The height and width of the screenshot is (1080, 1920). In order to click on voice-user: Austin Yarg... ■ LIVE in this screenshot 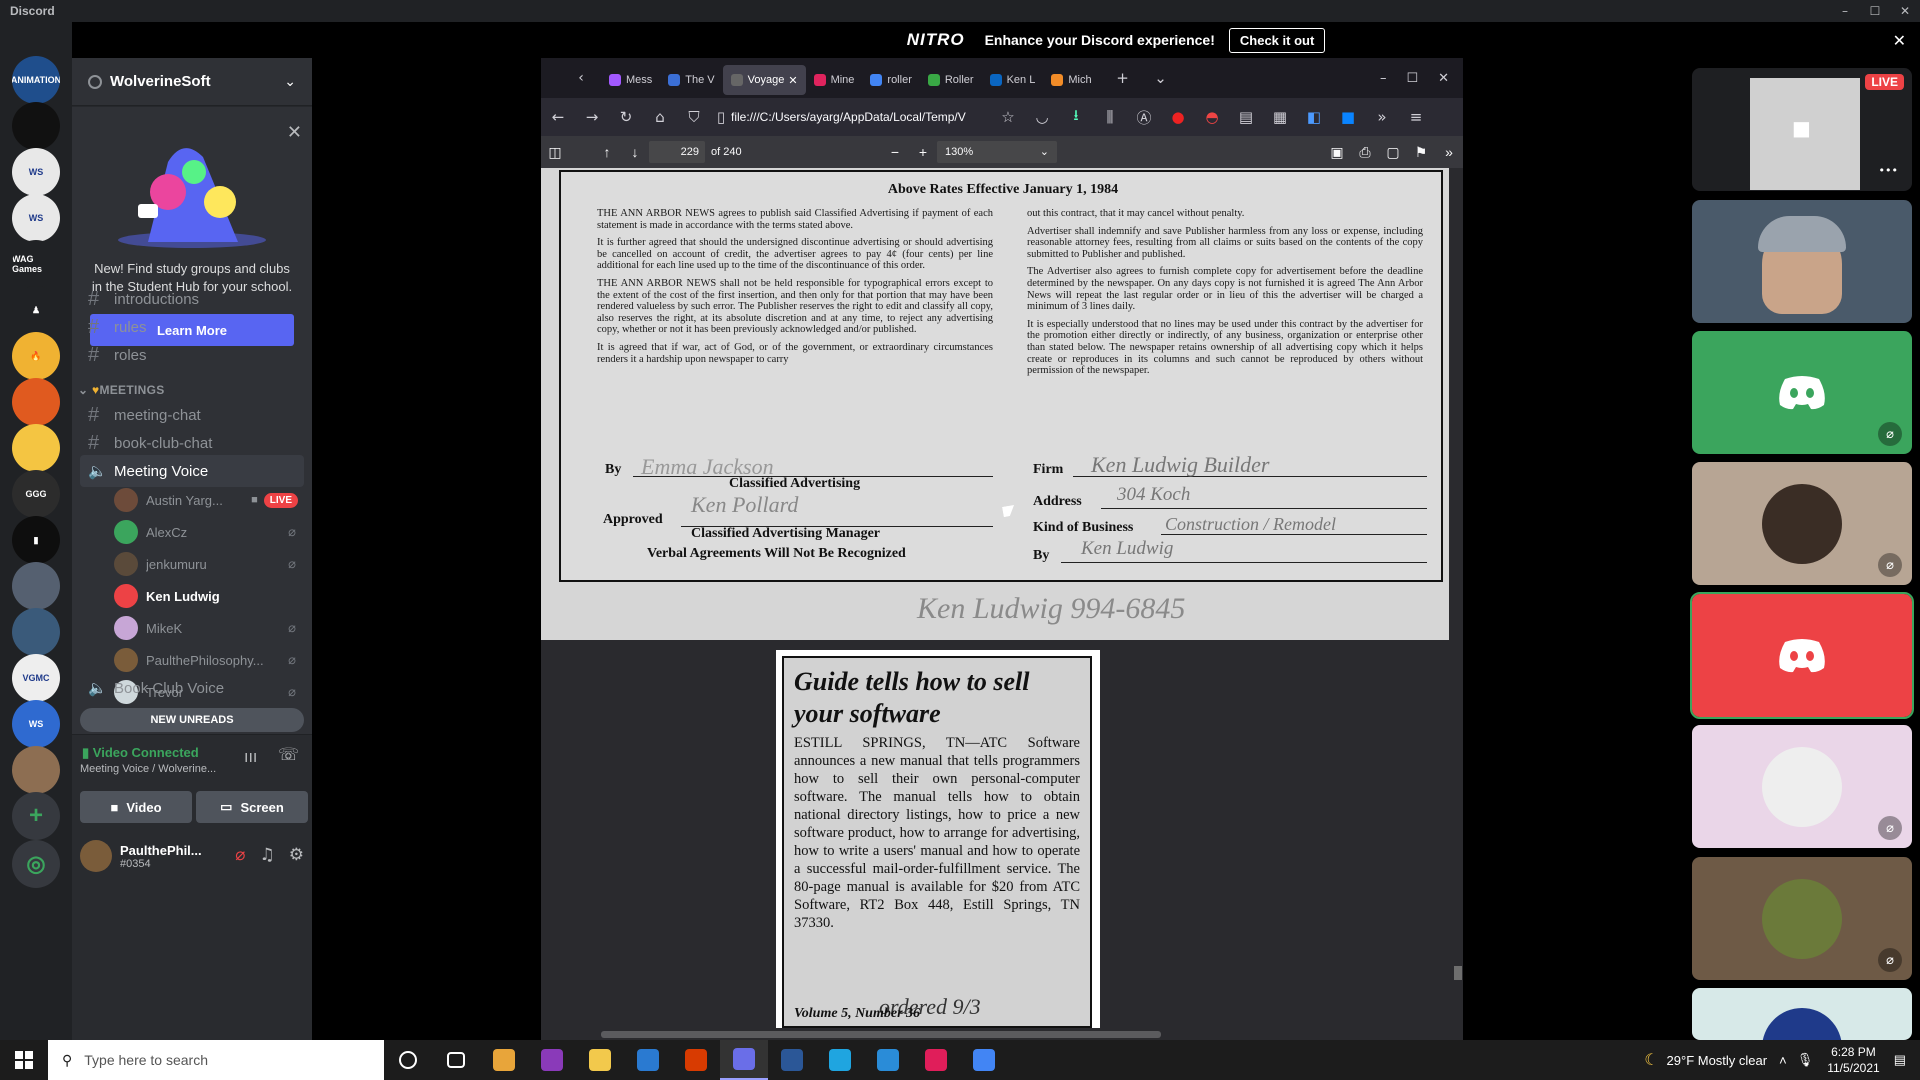, I will do `click(209, 500)`.